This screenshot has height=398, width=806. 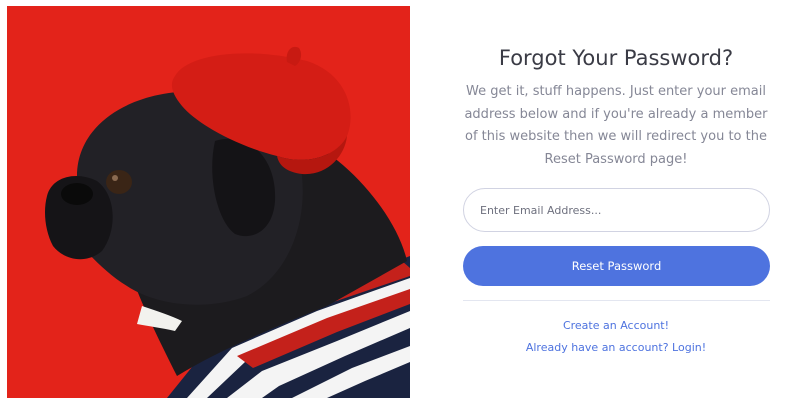 What do you see at coordinates (616, 325) in the screenshot?
I see `create-account-link: Create an Account!` at bounding box center [616, 325].